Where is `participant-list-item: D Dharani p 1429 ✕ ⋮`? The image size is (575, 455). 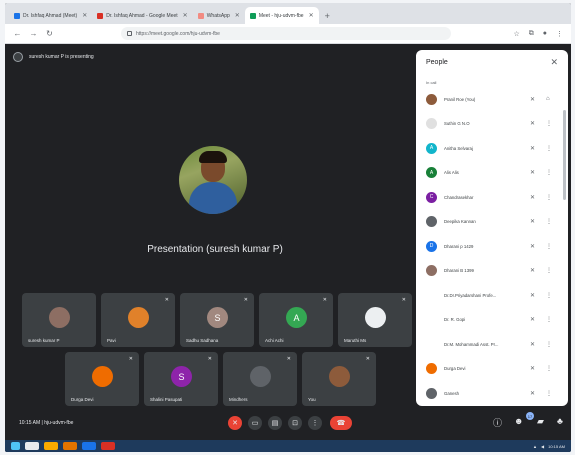
participant-list-item: D Dharani p 1429 ✕ ⋮ is located at coordinates (492, 246).